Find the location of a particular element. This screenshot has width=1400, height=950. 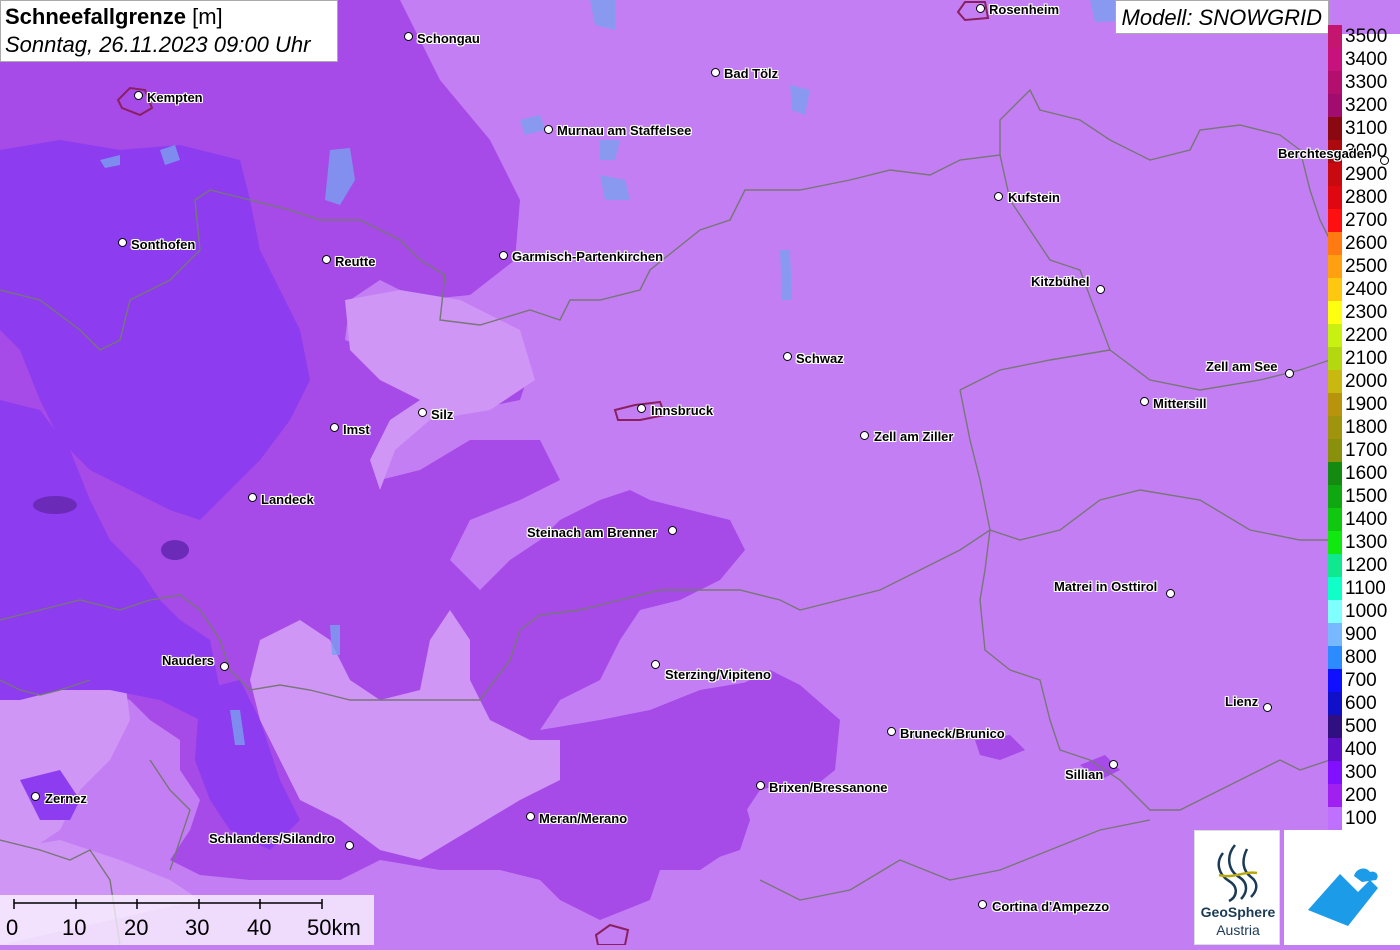

city-label: Schongau is located at coordinates (448, 38).